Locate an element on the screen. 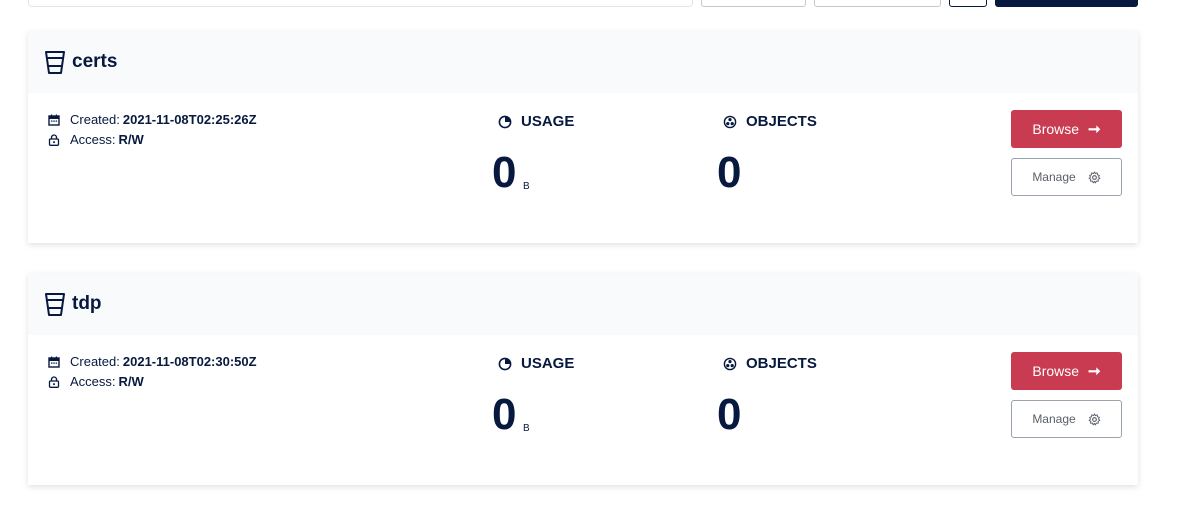 The width and height of the screenshot is (1202, 505). bucket-name: certs is located at coordinates (95, 61).